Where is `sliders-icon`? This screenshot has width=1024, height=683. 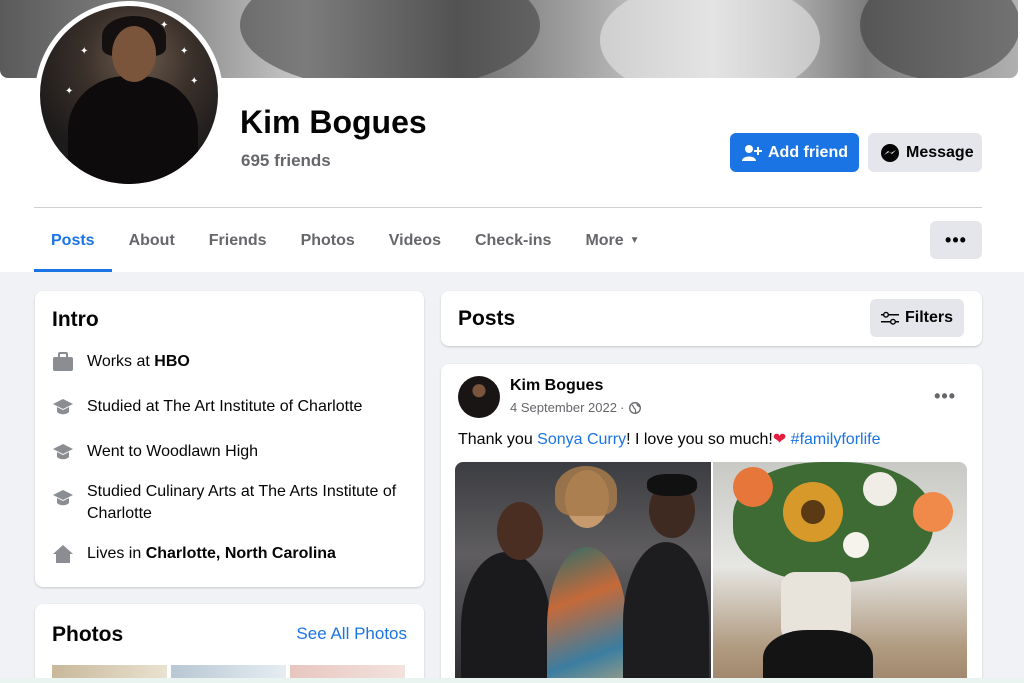
sliders-icon is located at coordinates (889, 318).